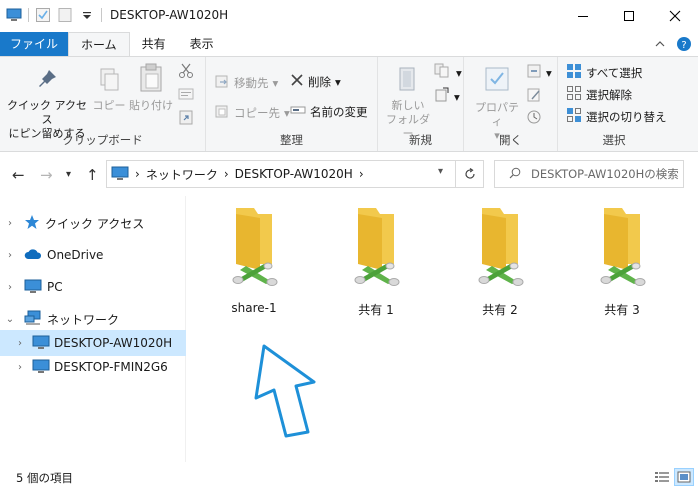 The width and height of the screenshot is (698, 490). Describe the element at coordinates (182, 174) in the screenshot. I see `breadcrumb-network: ネットワーク` at that location.